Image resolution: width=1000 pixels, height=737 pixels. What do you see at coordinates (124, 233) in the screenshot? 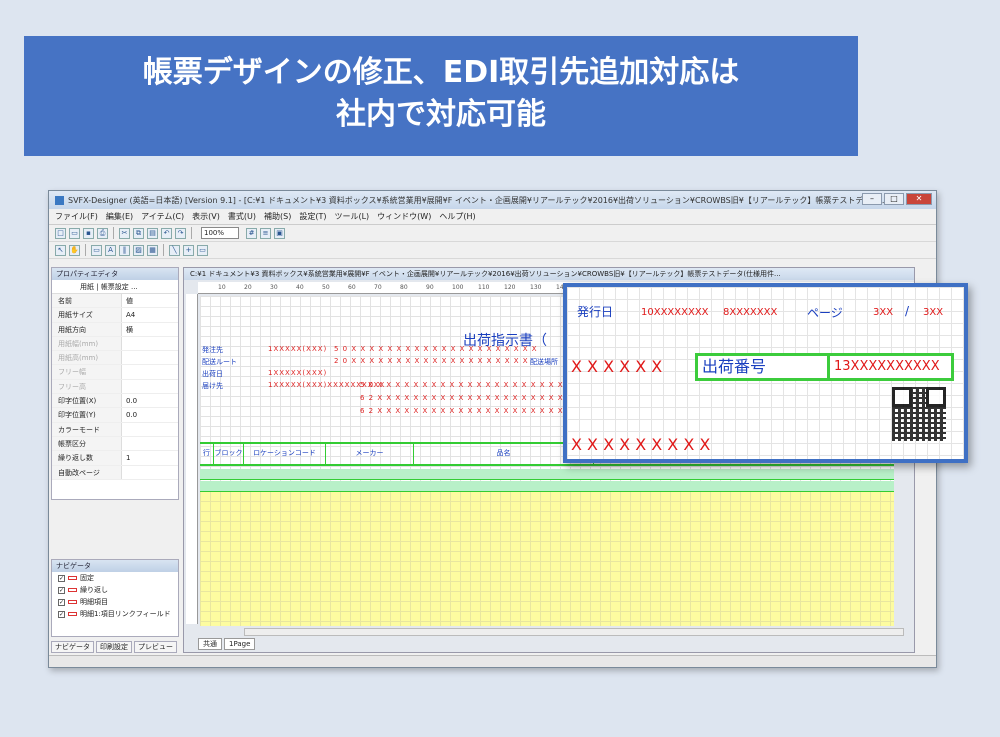
I see `cut-icon: ✂` at bounding box center [124, 233].